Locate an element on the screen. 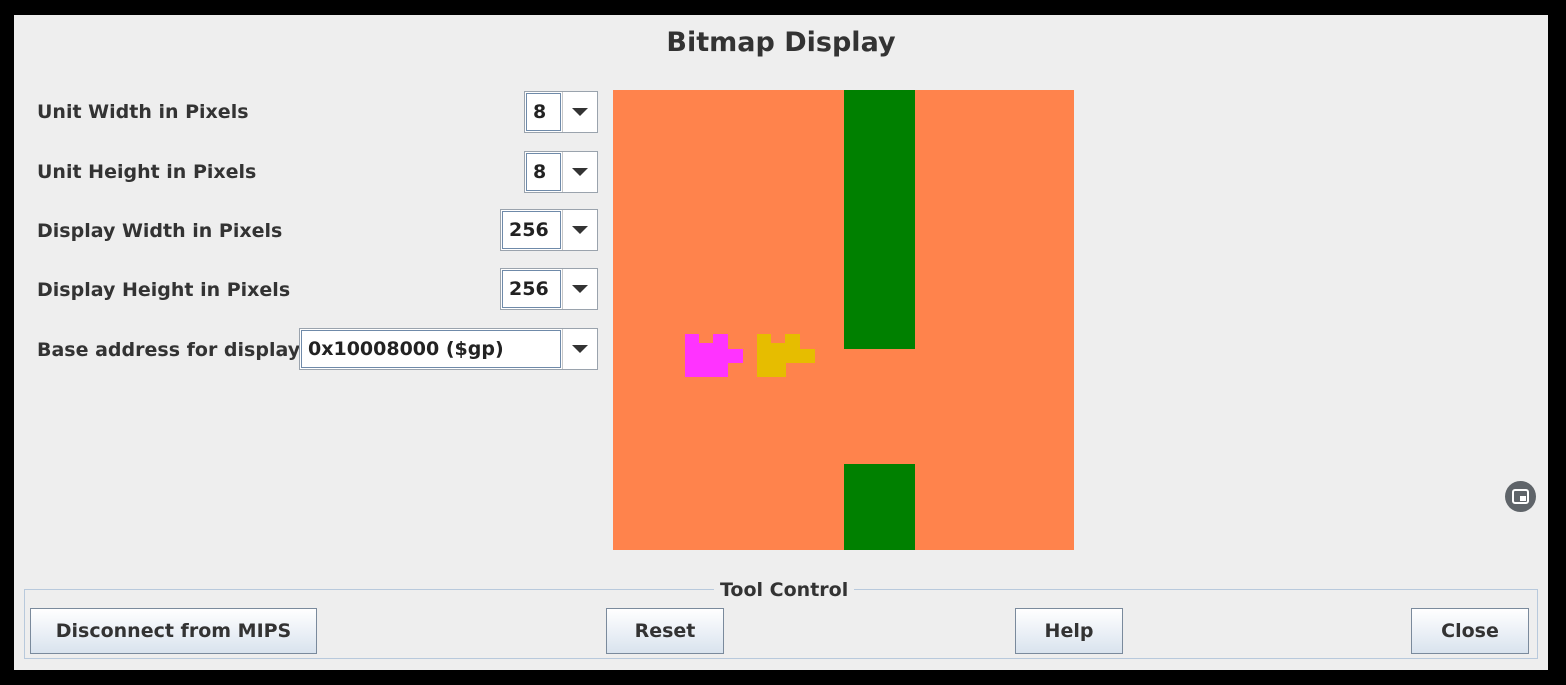 The height and width of the screenshot is (685, 1566). unit-width-dropdown-button is located at coordinates (579, 112).